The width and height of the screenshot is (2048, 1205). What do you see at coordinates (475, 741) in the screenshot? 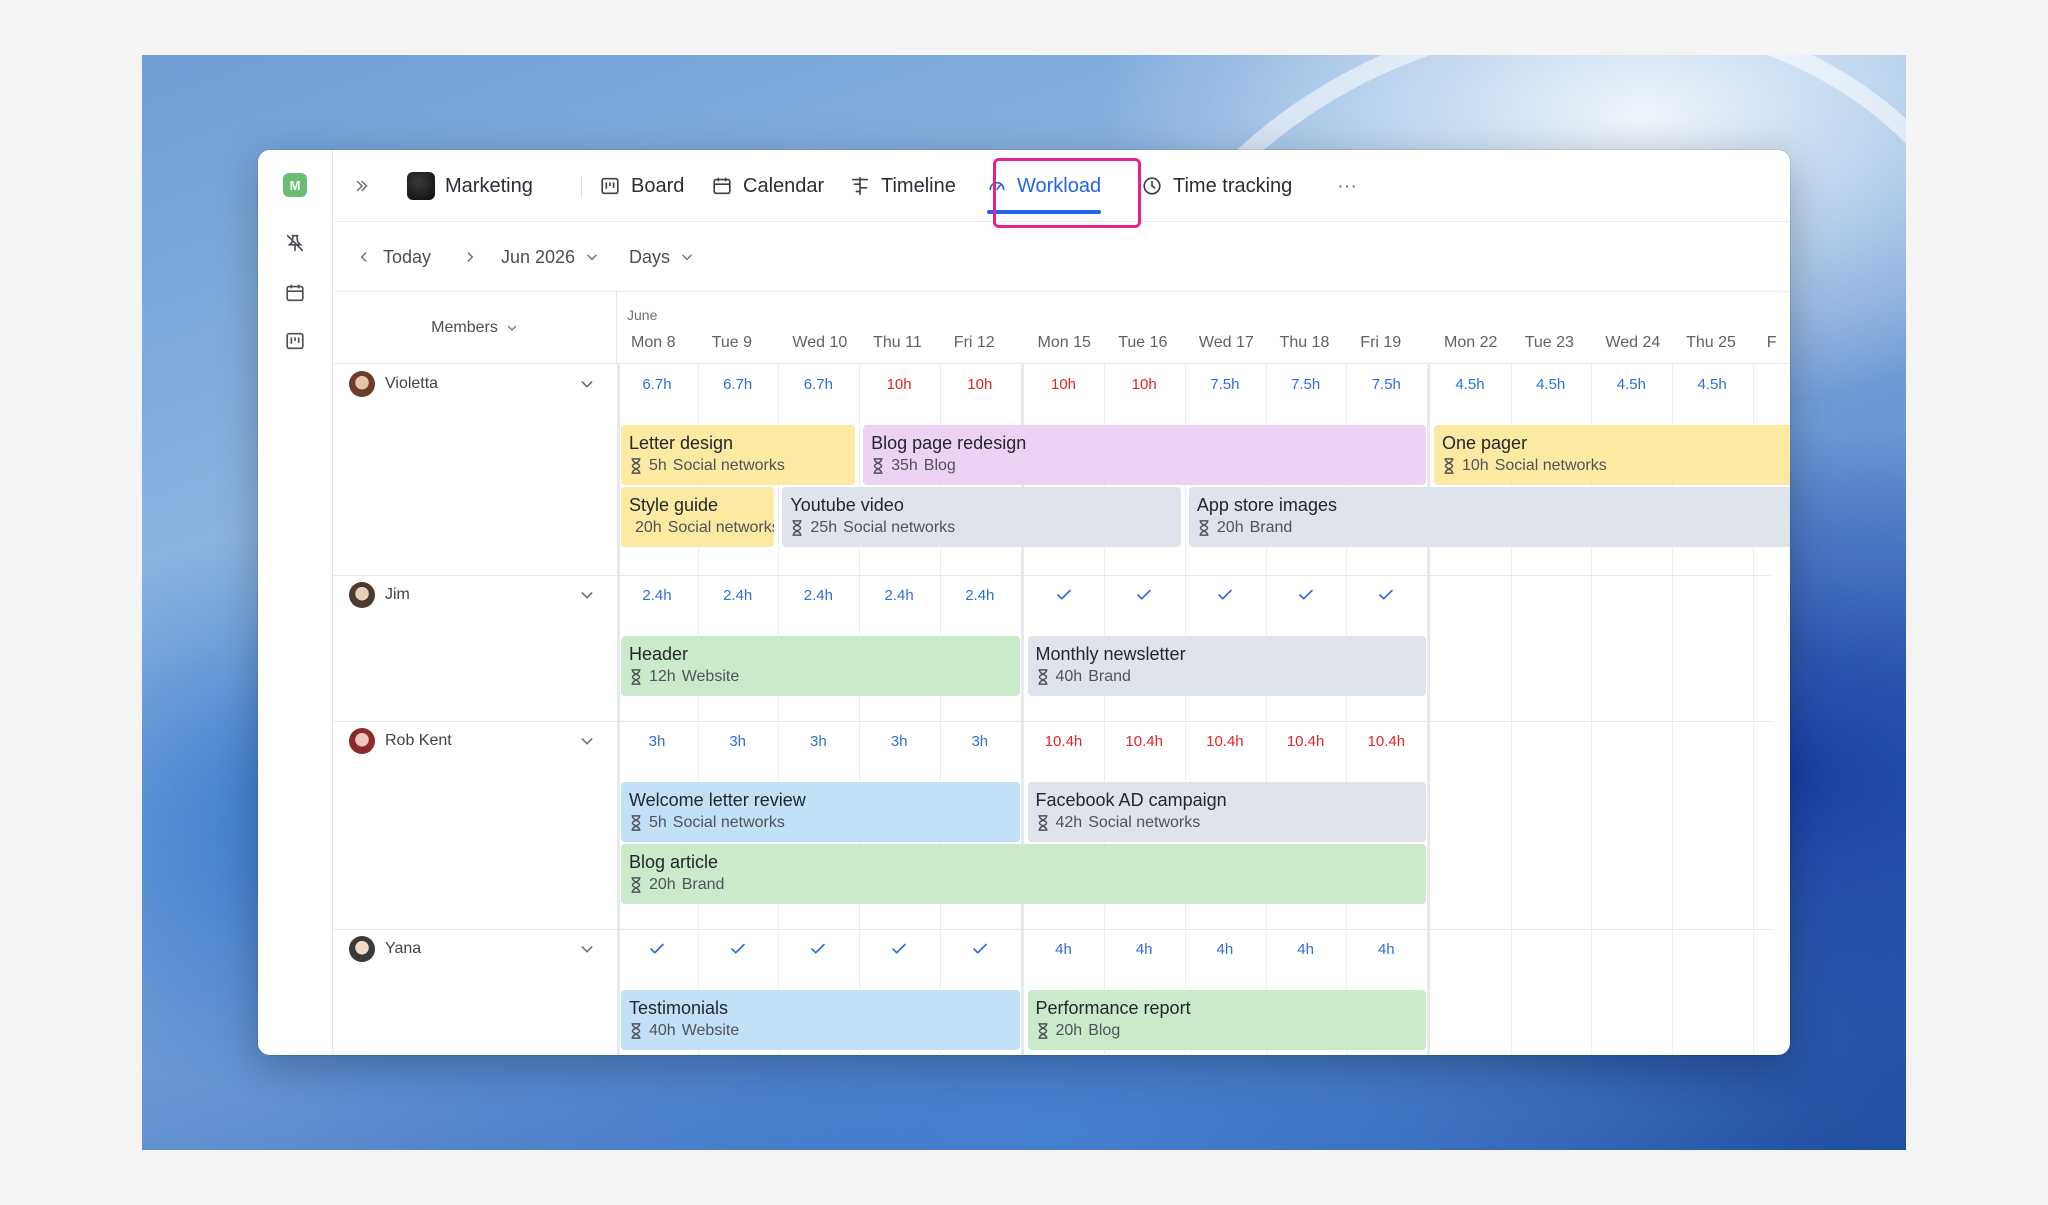
I see `member-row-header: Rob Kent` at bounding box center [475, 741].